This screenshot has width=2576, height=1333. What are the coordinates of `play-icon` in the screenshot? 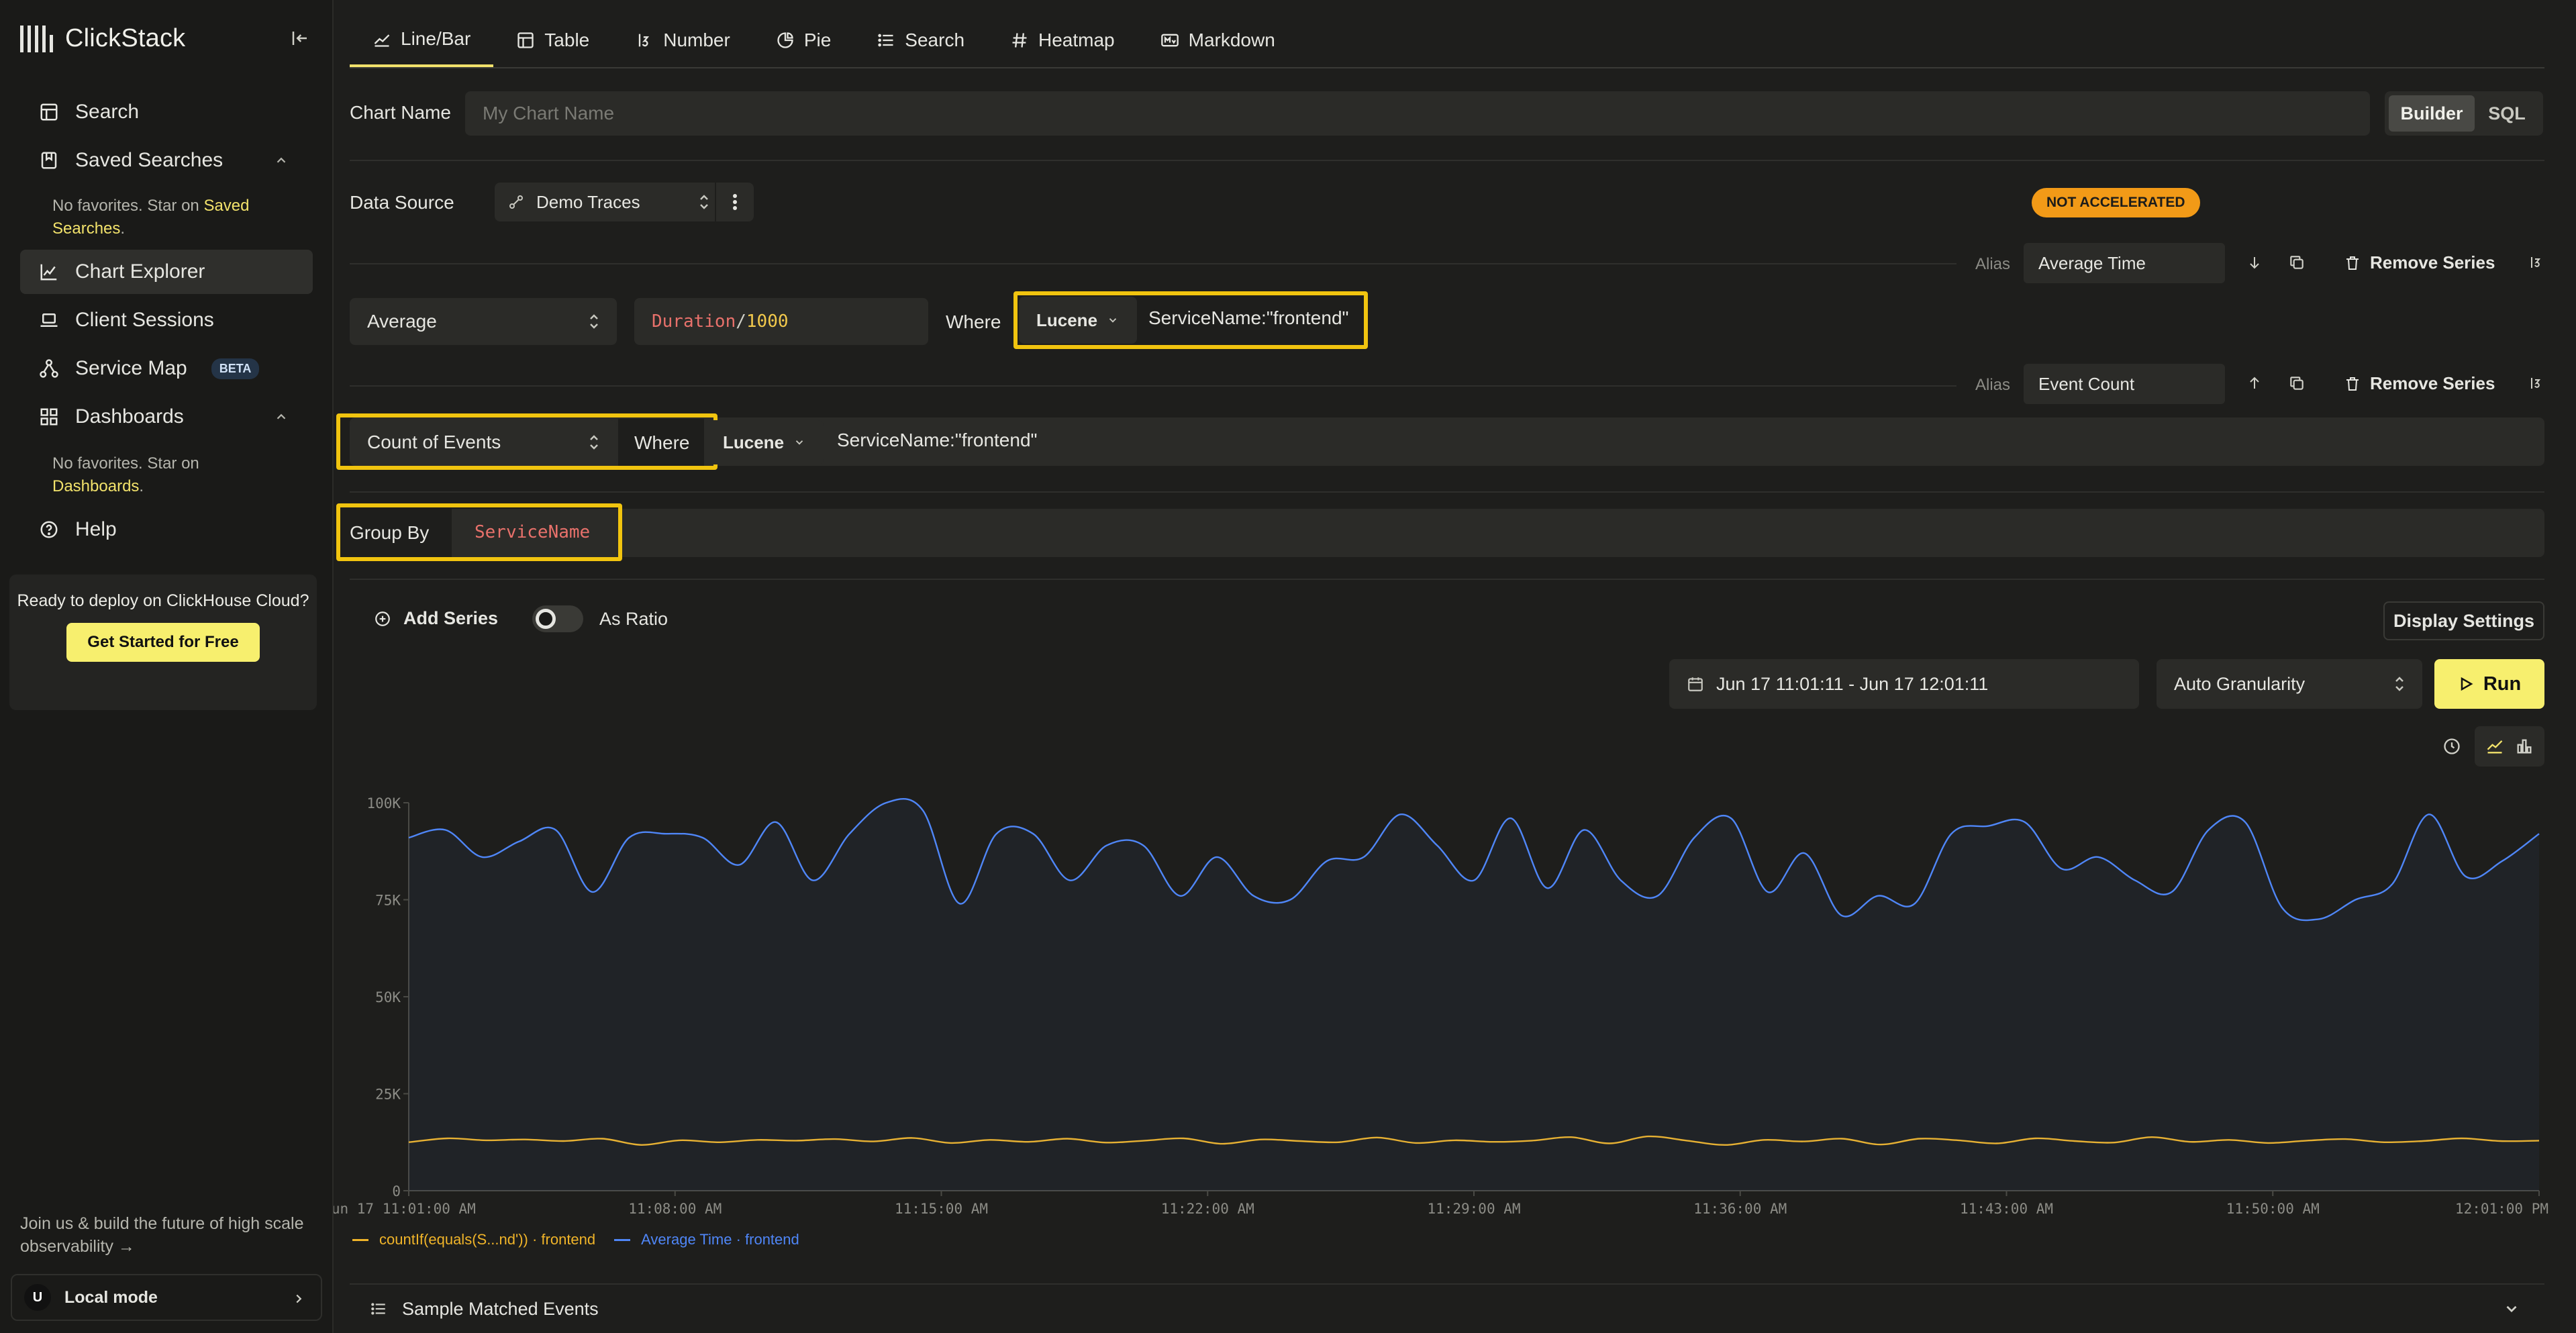 It's located at (2467, 684).